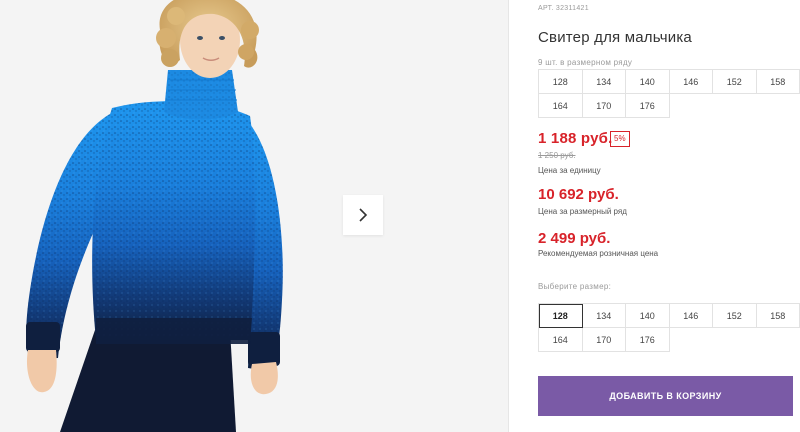  What do you see at coordinates (735, 316) in the screenshot?
I see `size-option-152: 152` at bounding box center [735, 316].